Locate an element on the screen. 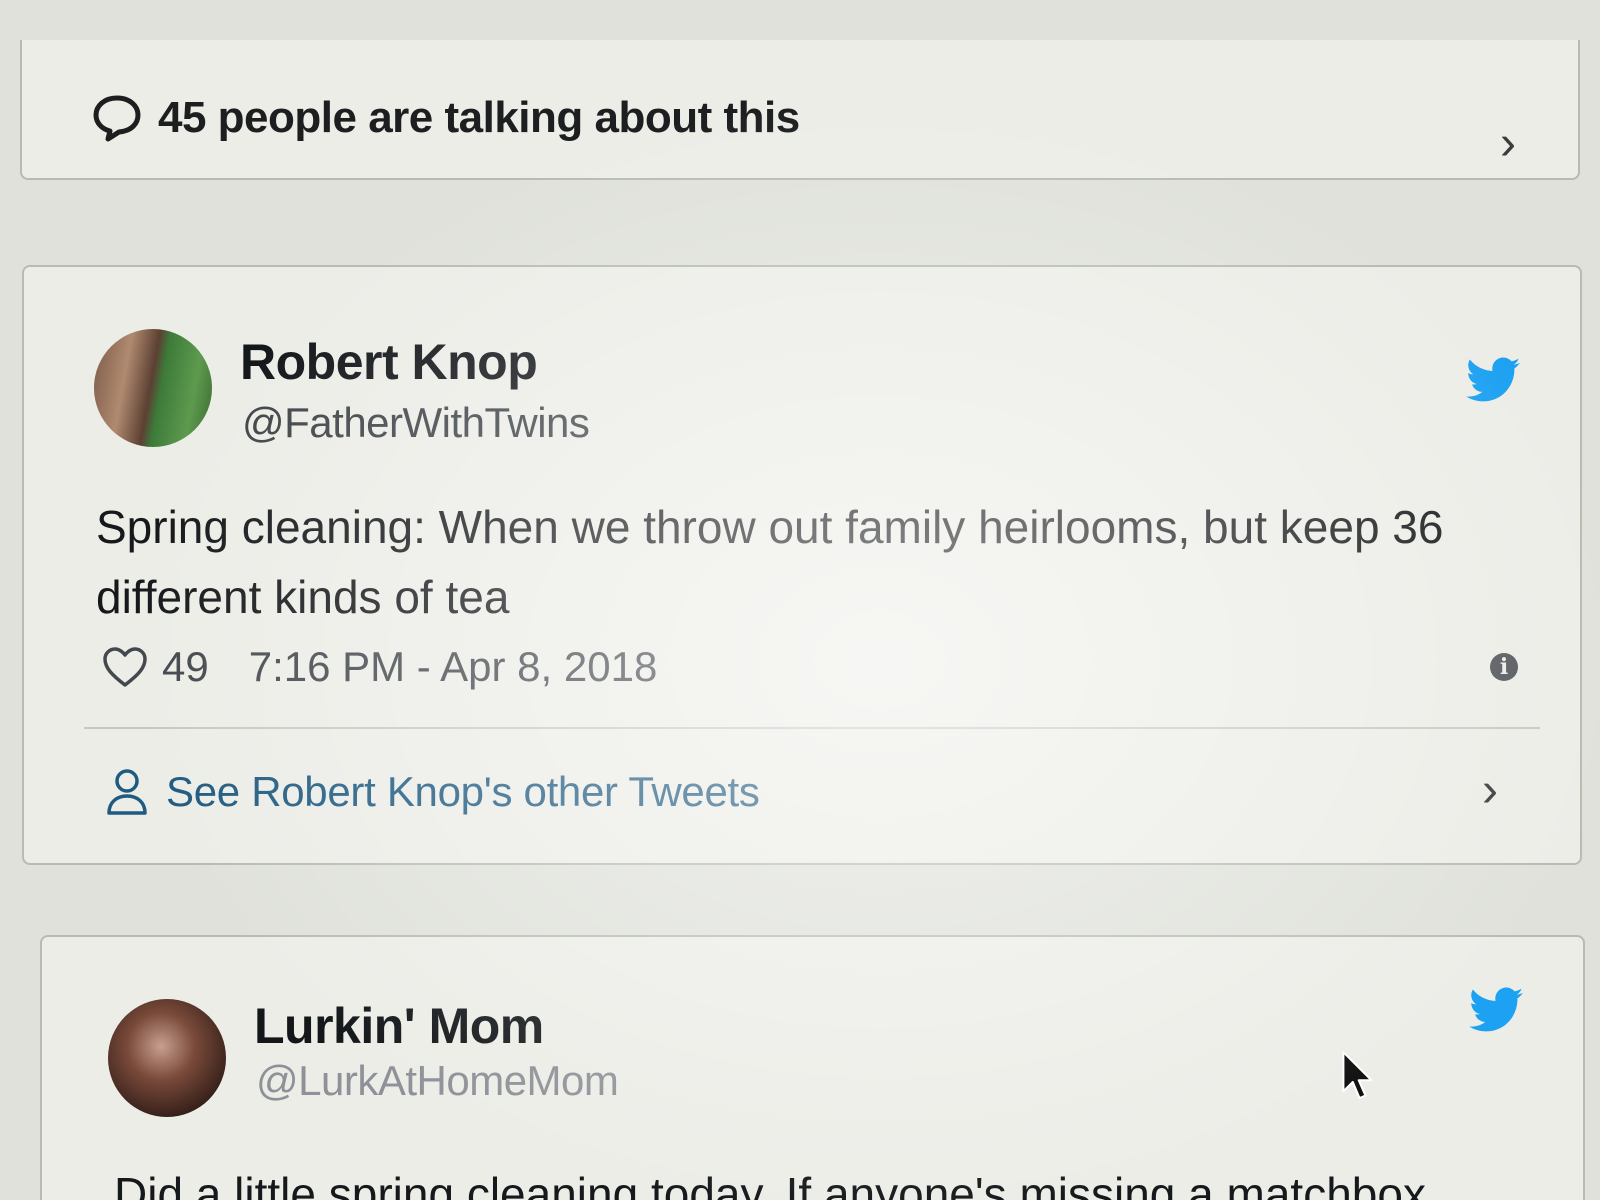 The image size is (1600, 1200). like-count: 49 is located at coordinates (185, 666).